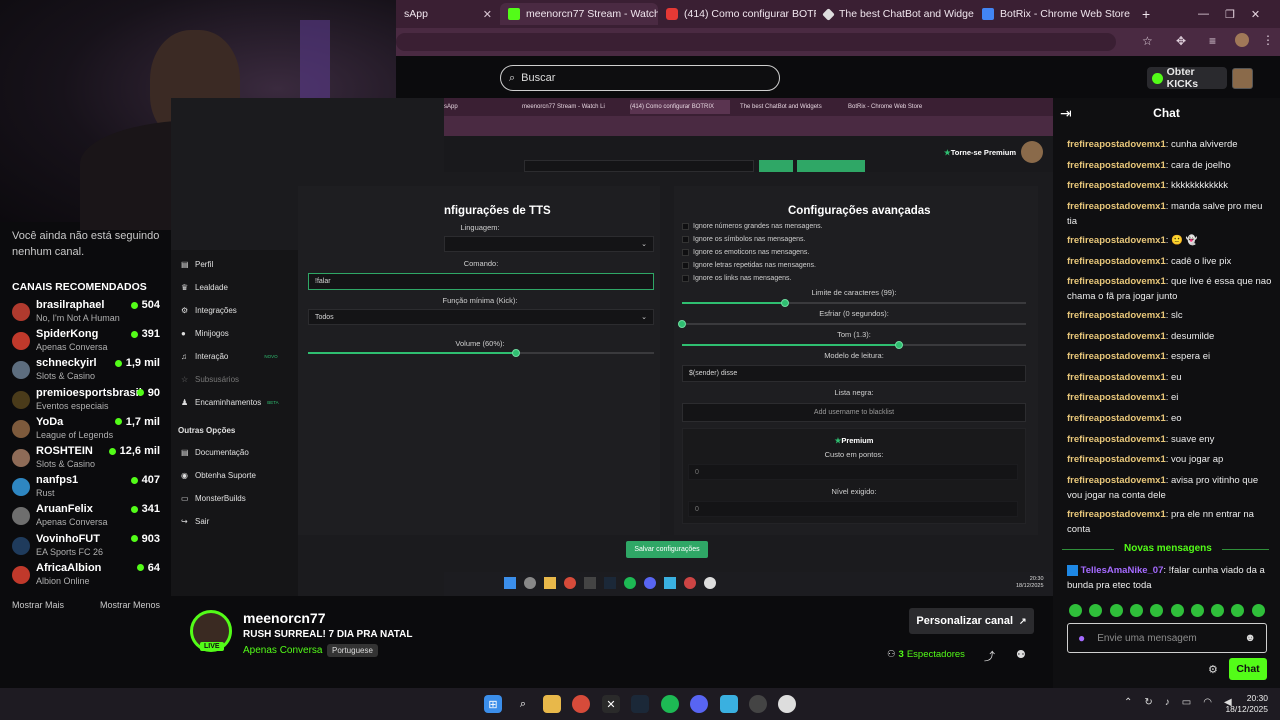  I want to click on maximize-icon: ❐, so click(1230, 14).